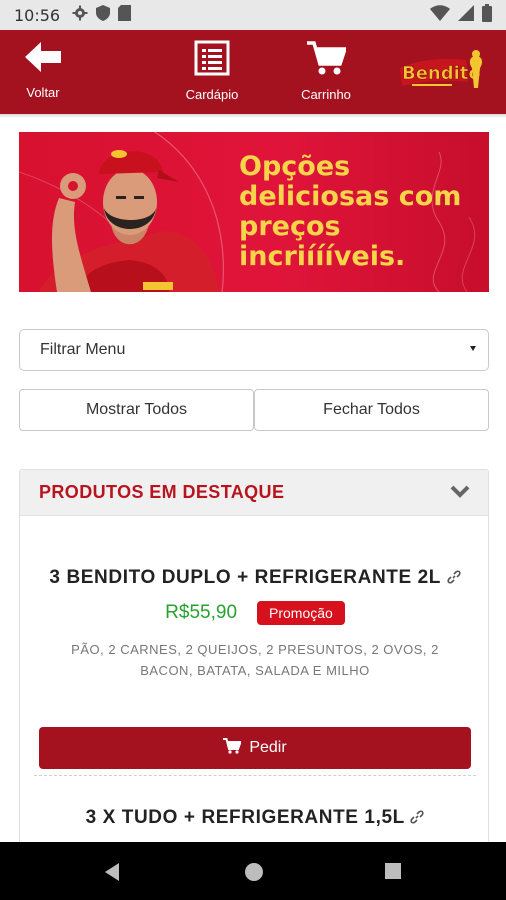  I want to click on close-all-button: Fechar Todos, so click(371, 410).